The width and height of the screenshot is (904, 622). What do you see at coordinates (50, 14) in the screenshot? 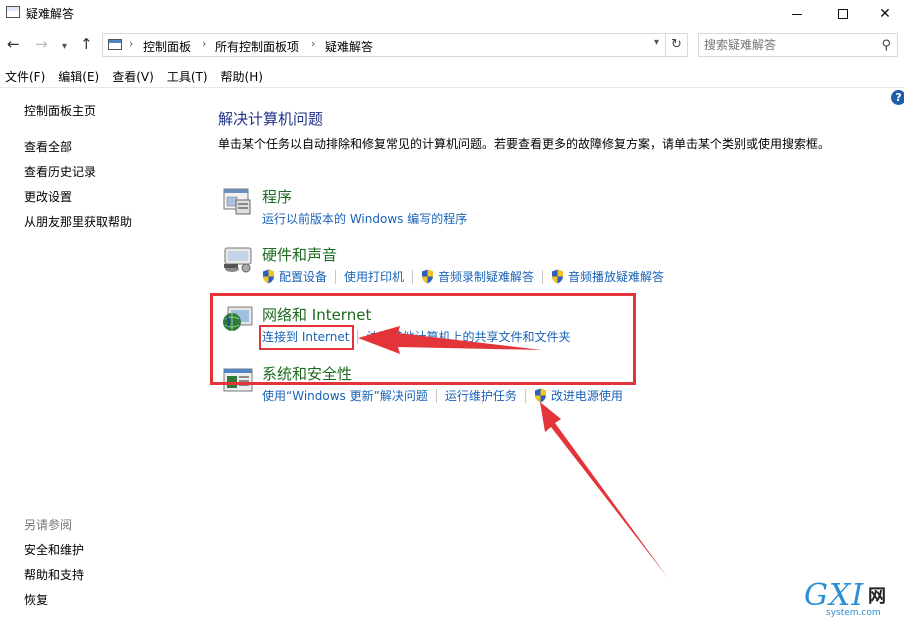
I see `window-title: 疑难解答` at bounding box center [50, 14].